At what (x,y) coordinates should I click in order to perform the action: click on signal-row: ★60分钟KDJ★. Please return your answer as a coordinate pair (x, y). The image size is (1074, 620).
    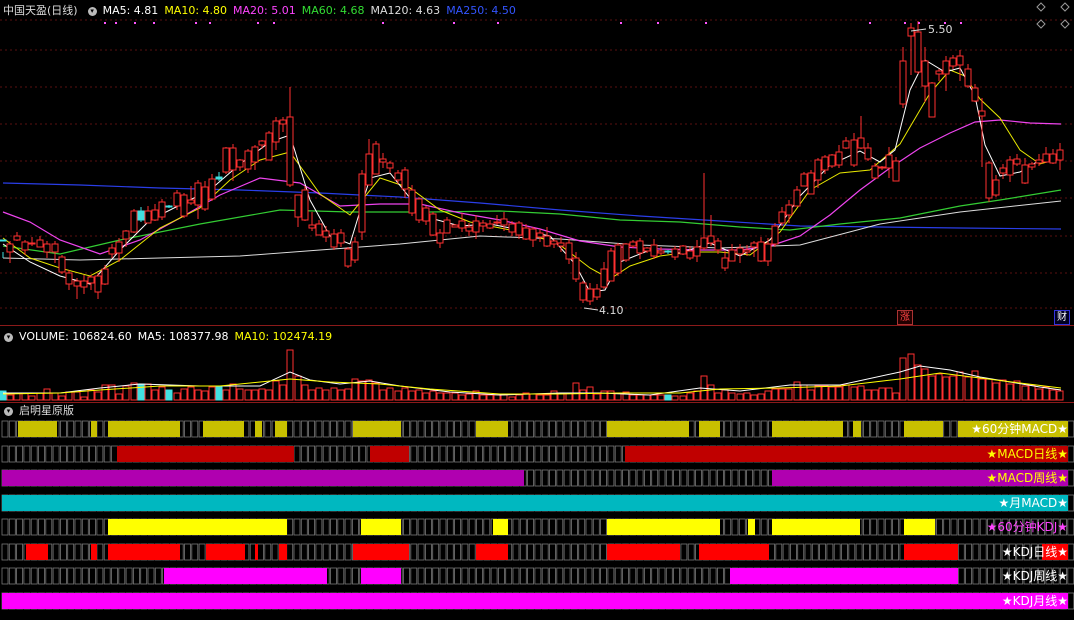
    Looking at the image, I should click on (537, 527).